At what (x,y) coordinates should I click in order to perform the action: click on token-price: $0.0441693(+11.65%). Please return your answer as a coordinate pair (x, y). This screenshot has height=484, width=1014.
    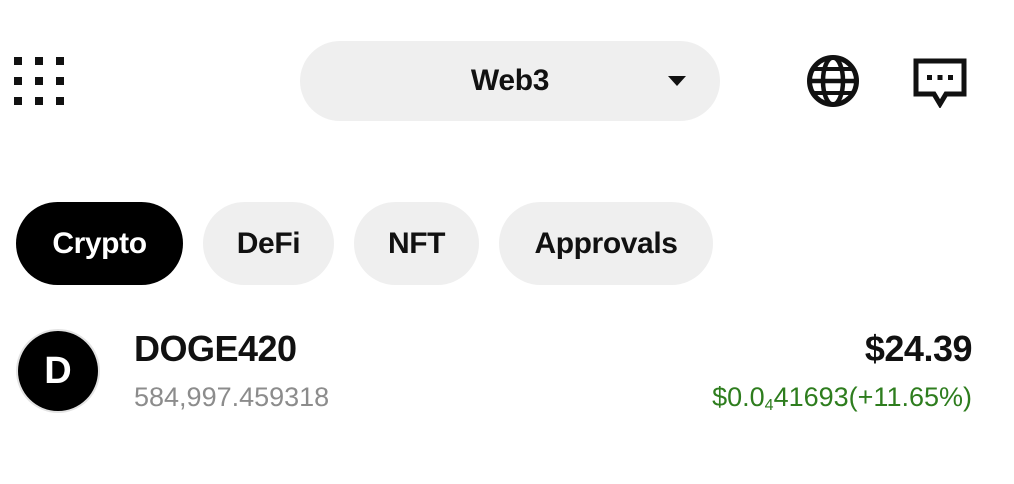
    Looking at the image, I should click on (842, 398).